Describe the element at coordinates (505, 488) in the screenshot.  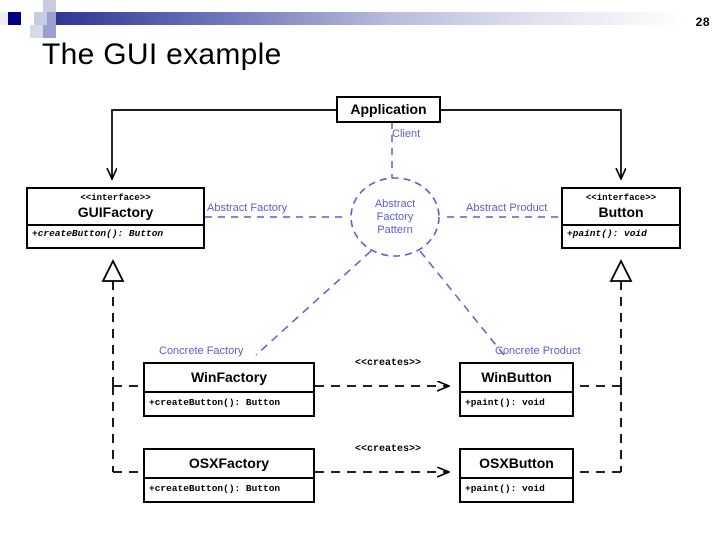
I see `class-operation-osxbutton: +paint(): void` at that location.